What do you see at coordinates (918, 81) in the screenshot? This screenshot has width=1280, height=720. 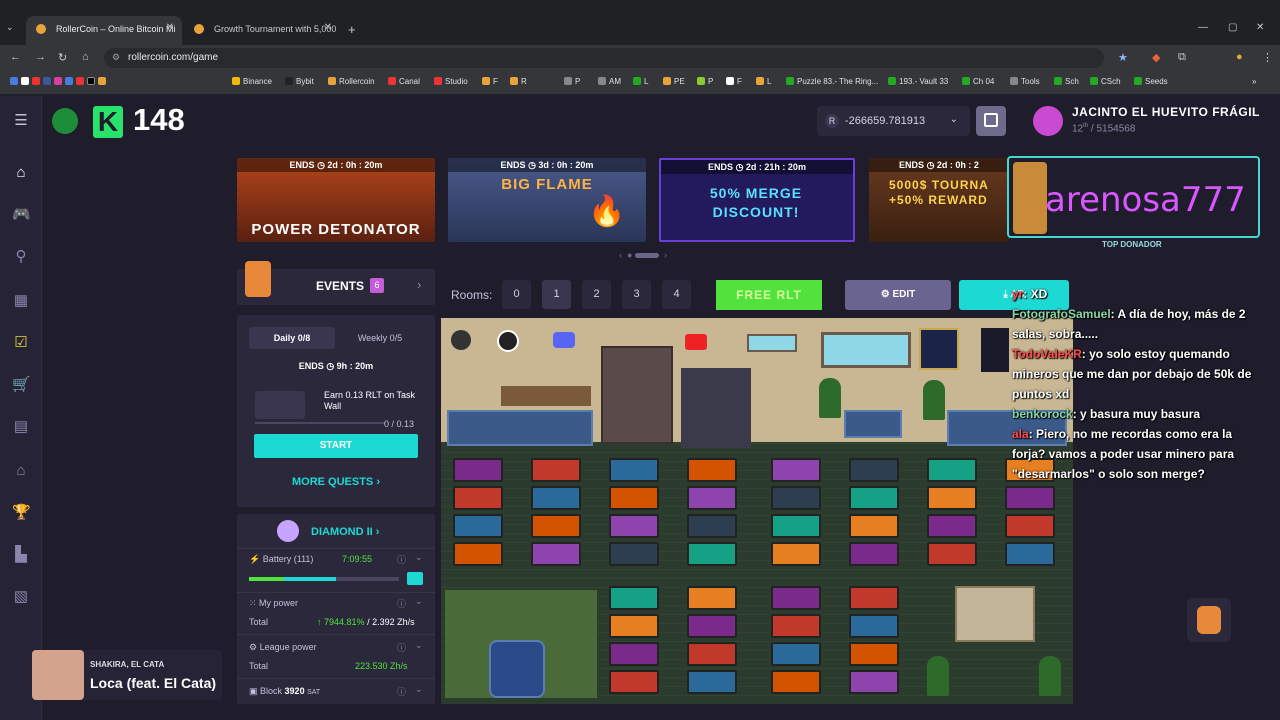 I see `bookmark-vault-33: 193.- Vault 33` at bounding box center [918, 81].